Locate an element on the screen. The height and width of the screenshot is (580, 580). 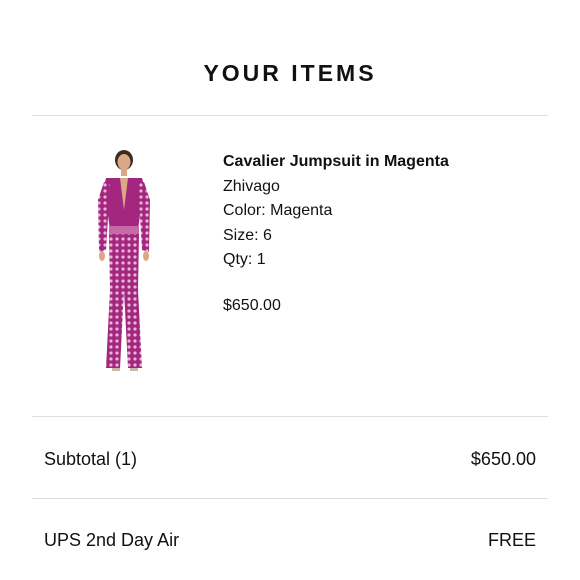
subtotal-label: Subtotal (1) is located at coordinates (91, 459).